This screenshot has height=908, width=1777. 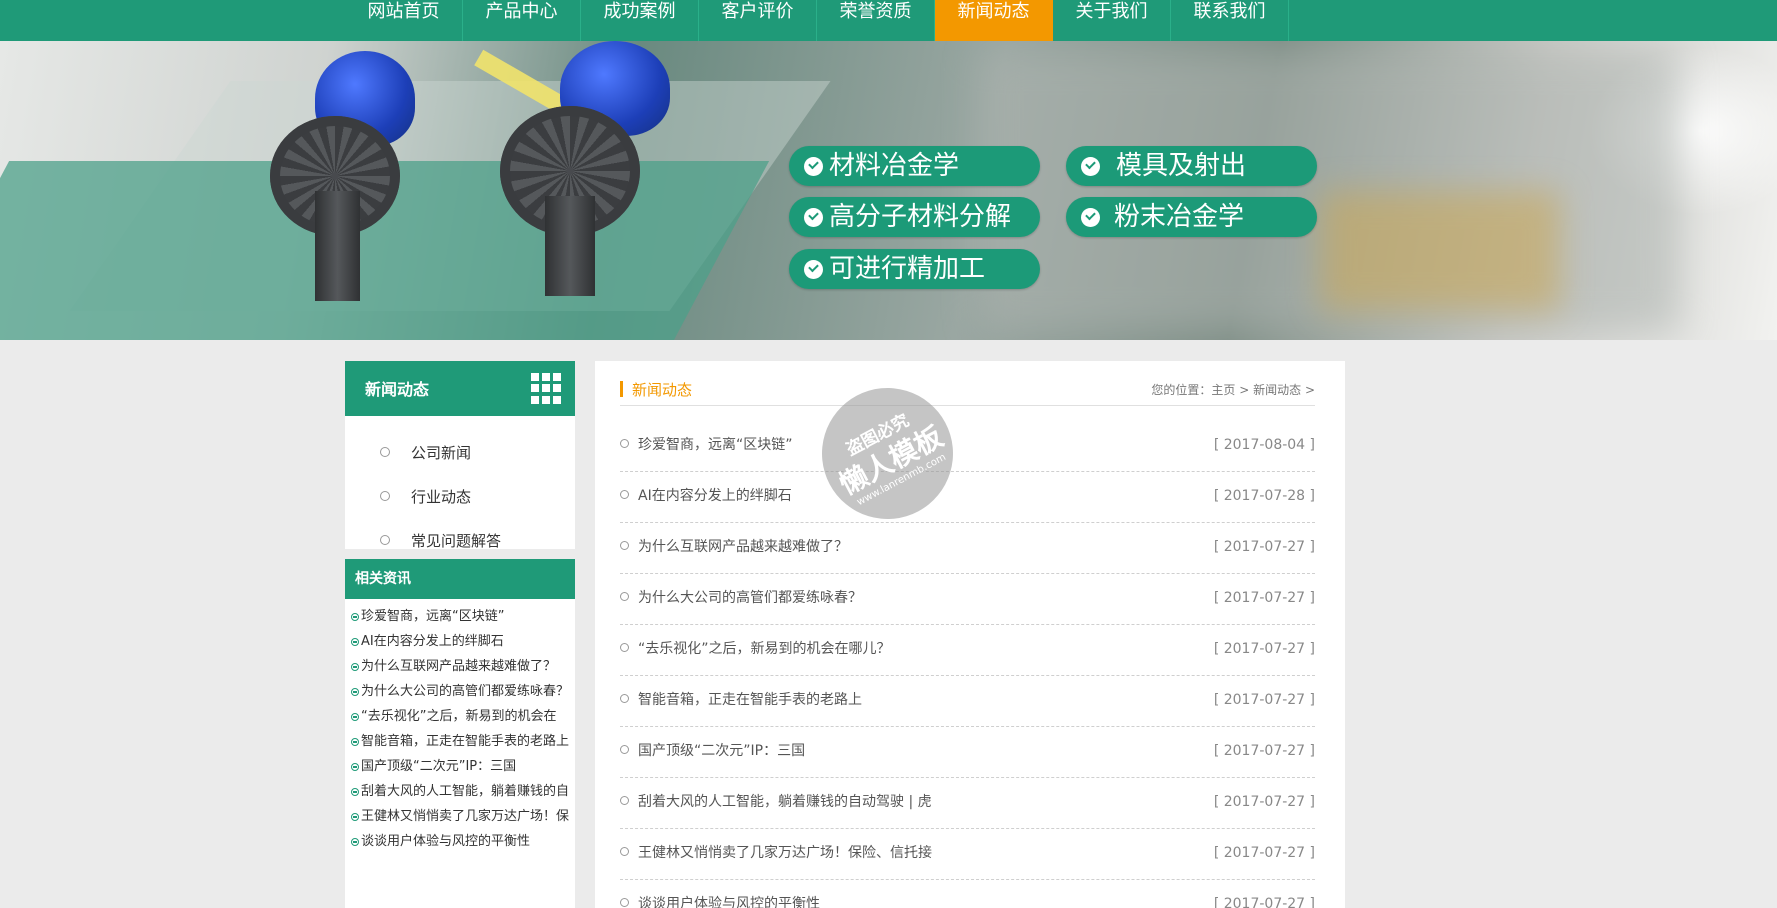 I want to click on news-list-item: 为什么互联网产品越来越难做了？ [ 2017-07-27 ], so click(x=967, y=548).